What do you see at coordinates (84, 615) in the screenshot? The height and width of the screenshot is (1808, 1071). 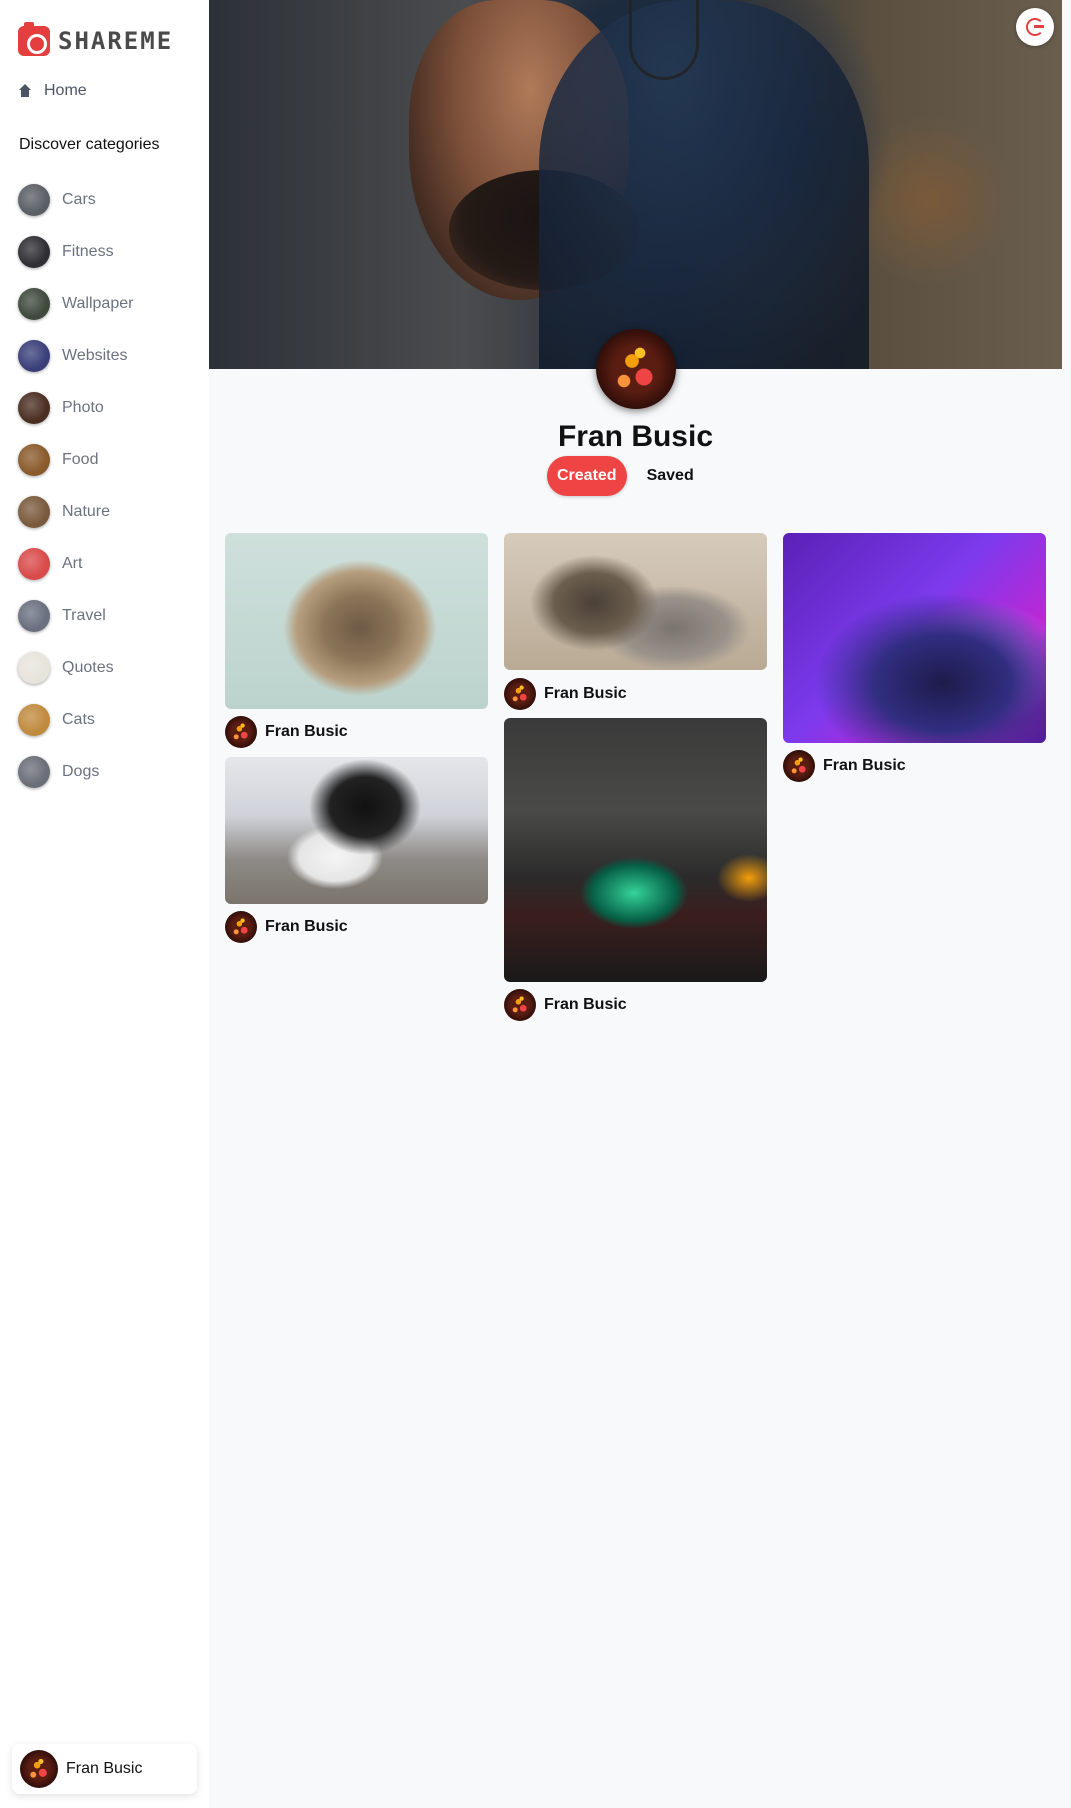 I see `category-label: Travel` at bounding box center [84, 615].